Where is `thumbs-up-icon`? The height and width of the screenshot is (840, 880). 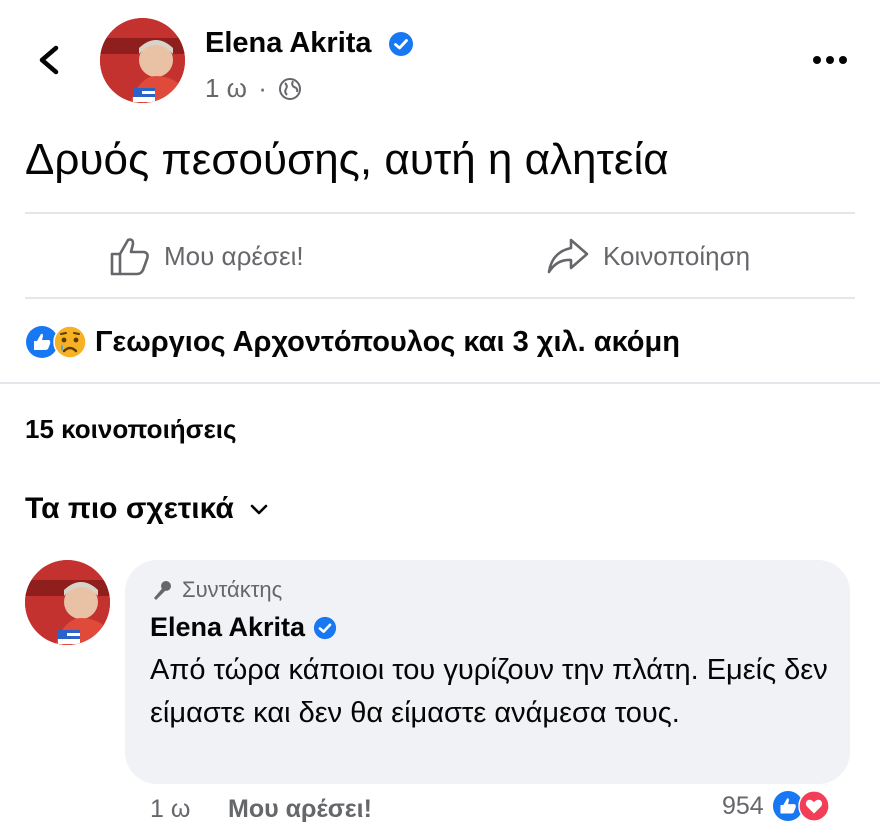 thumbs-up-icon is located at coordinates (129, 257).